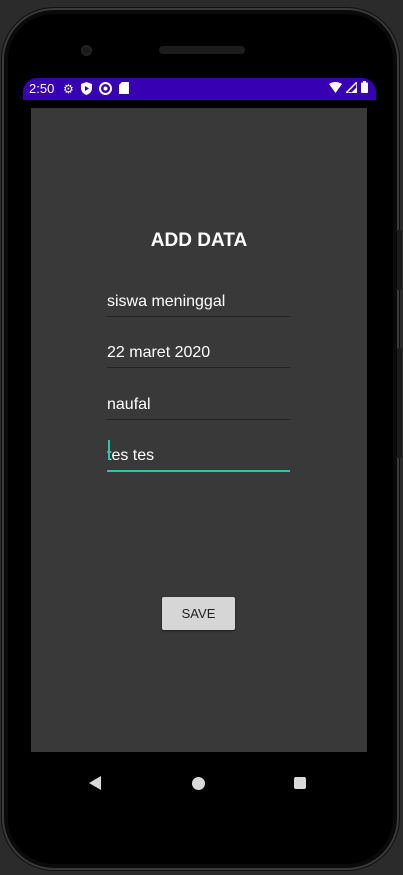 The image size is (403, 875). Describe the element at coordinates (335, 88) in the screenshot. I see `wifi-icon` at that location.